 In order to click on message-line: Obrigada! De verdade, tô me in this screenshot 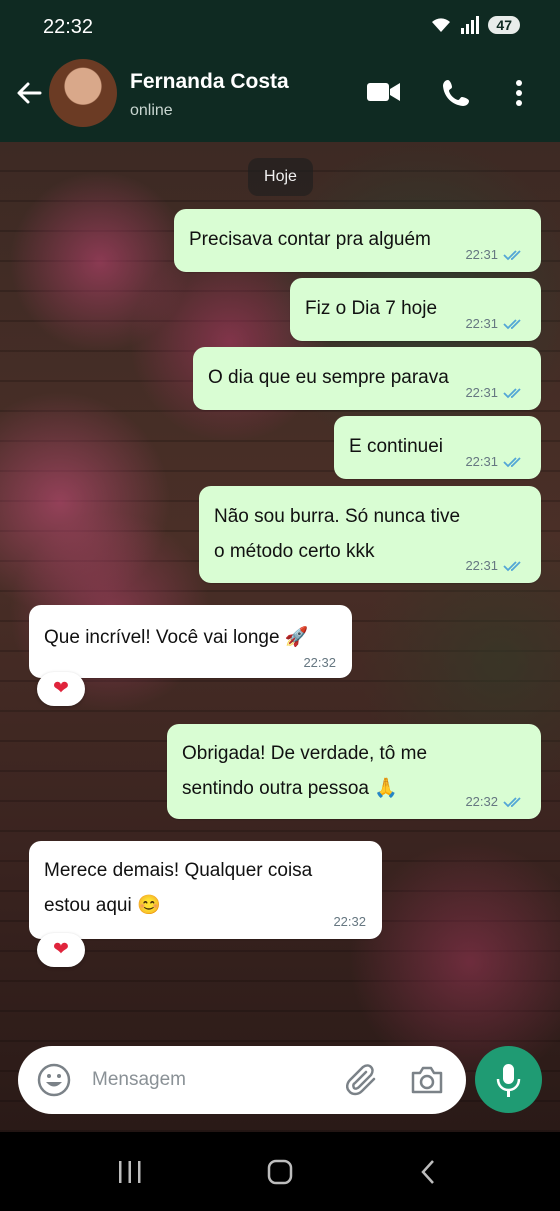, I will do `click(305, 753)`.